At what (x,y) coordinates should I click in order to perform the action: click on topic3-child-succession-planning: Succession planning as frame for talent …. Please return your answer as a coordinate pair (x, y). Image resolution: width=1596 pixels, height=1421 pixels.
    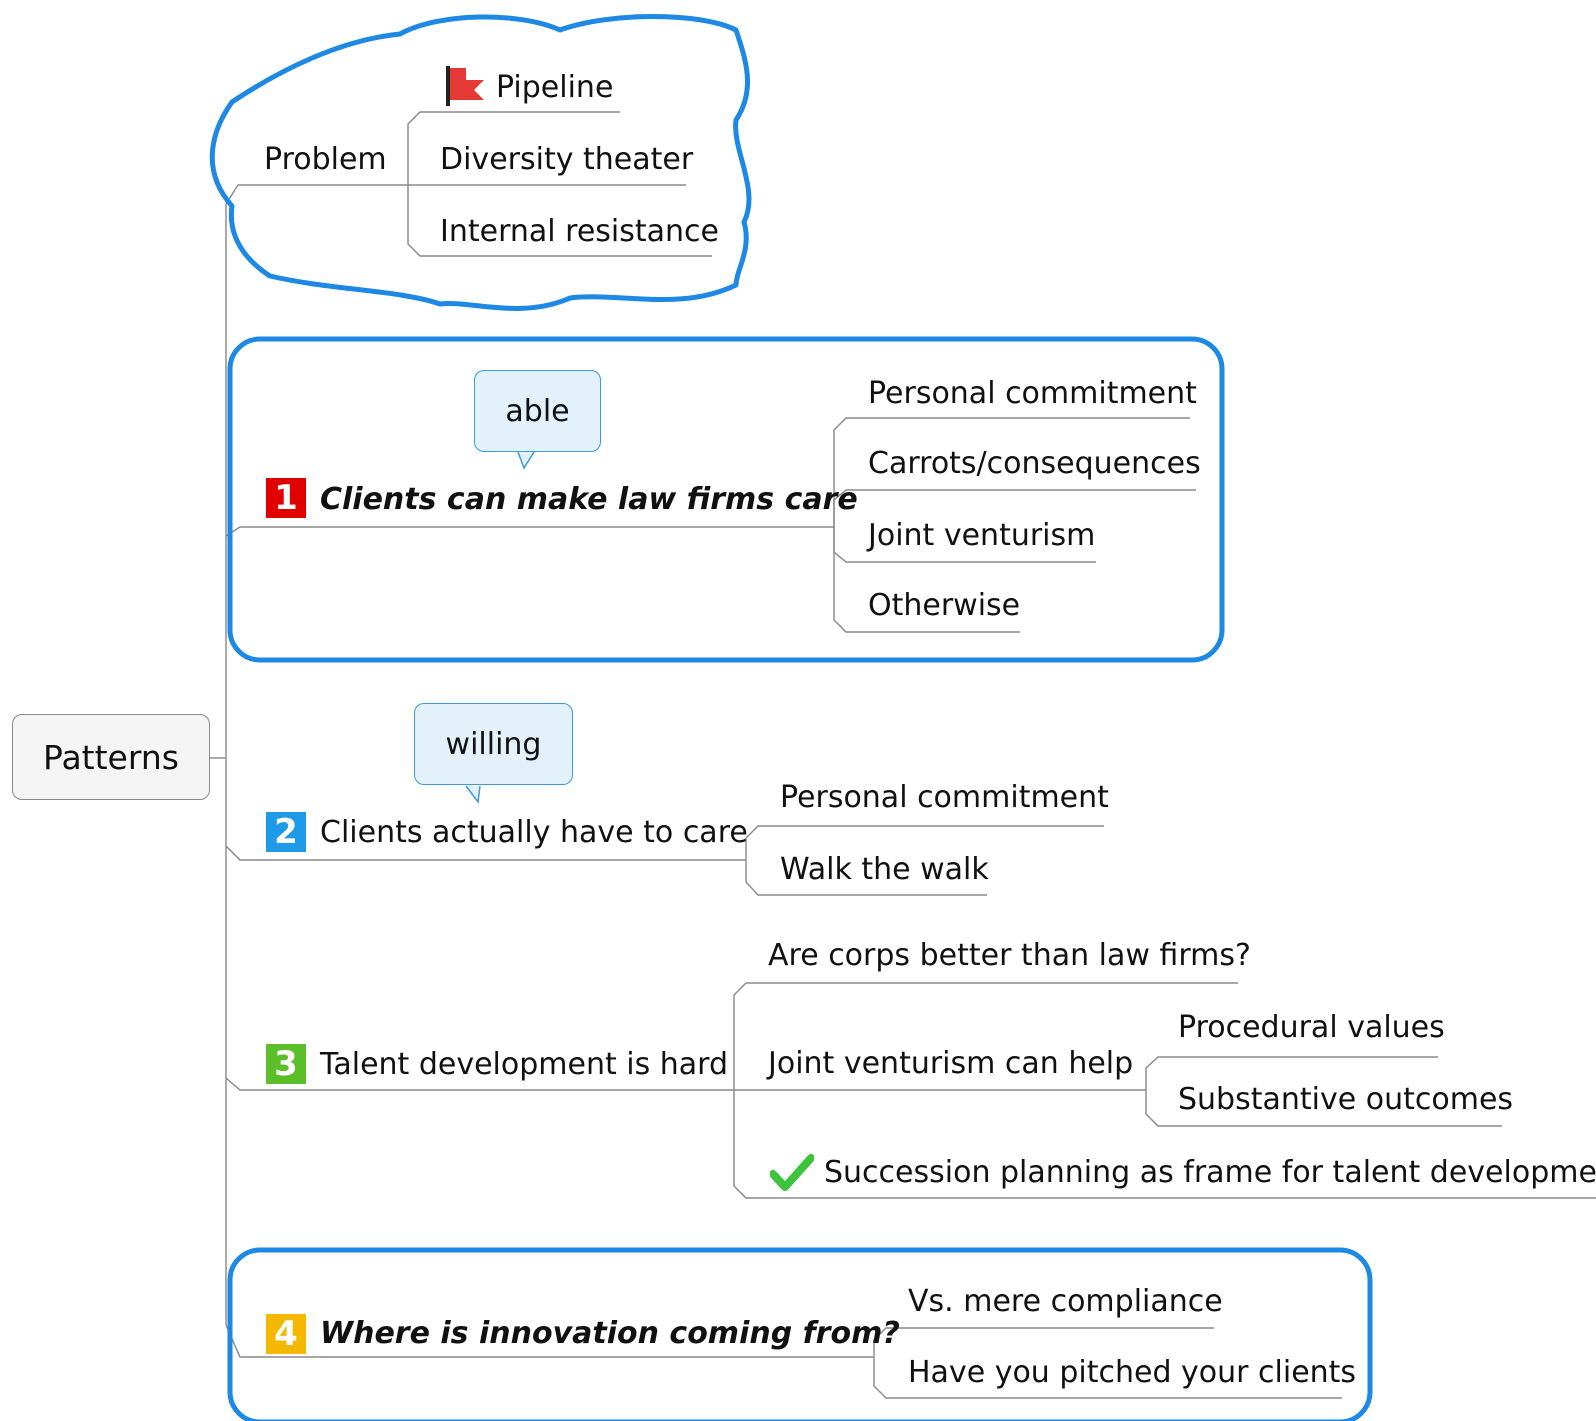
    Looking at the image, I should click on (1210, 1173).